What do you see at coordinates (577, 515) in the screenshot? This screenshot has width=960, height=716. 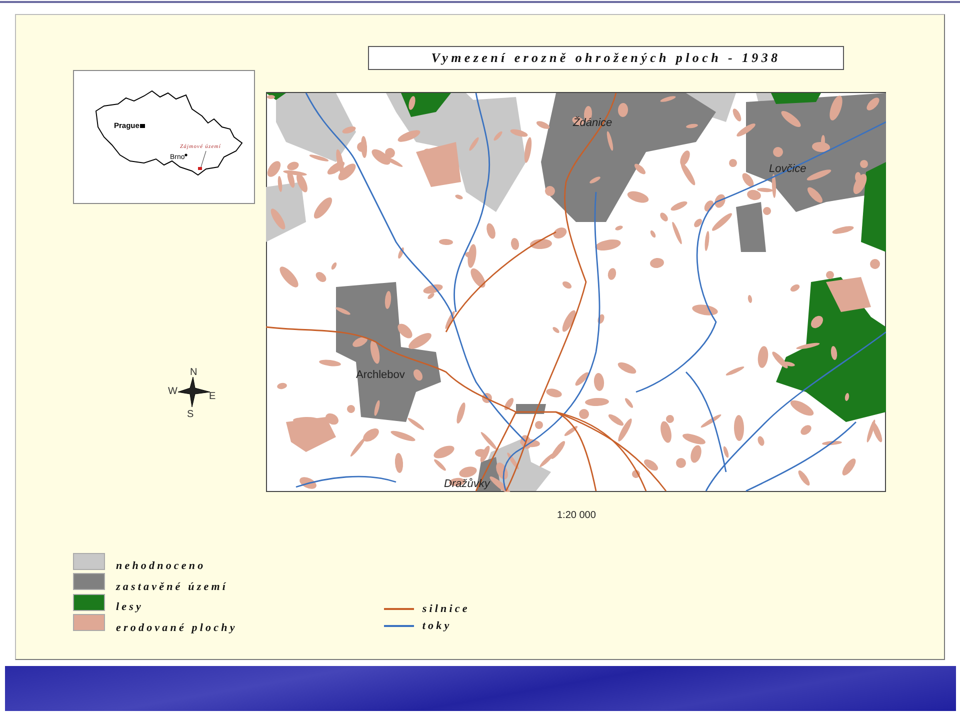 I see `scale-label: 1:20 000` at bounding box center [577, 515].